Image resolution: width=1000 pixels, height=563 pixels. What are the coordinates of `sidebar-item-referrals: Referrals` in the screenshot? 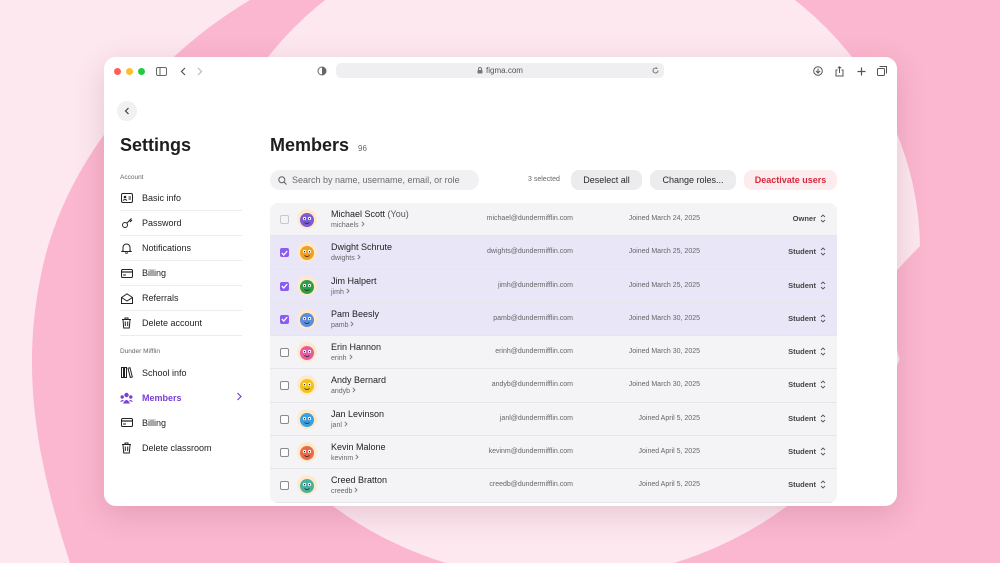 It's located at (181, 298).